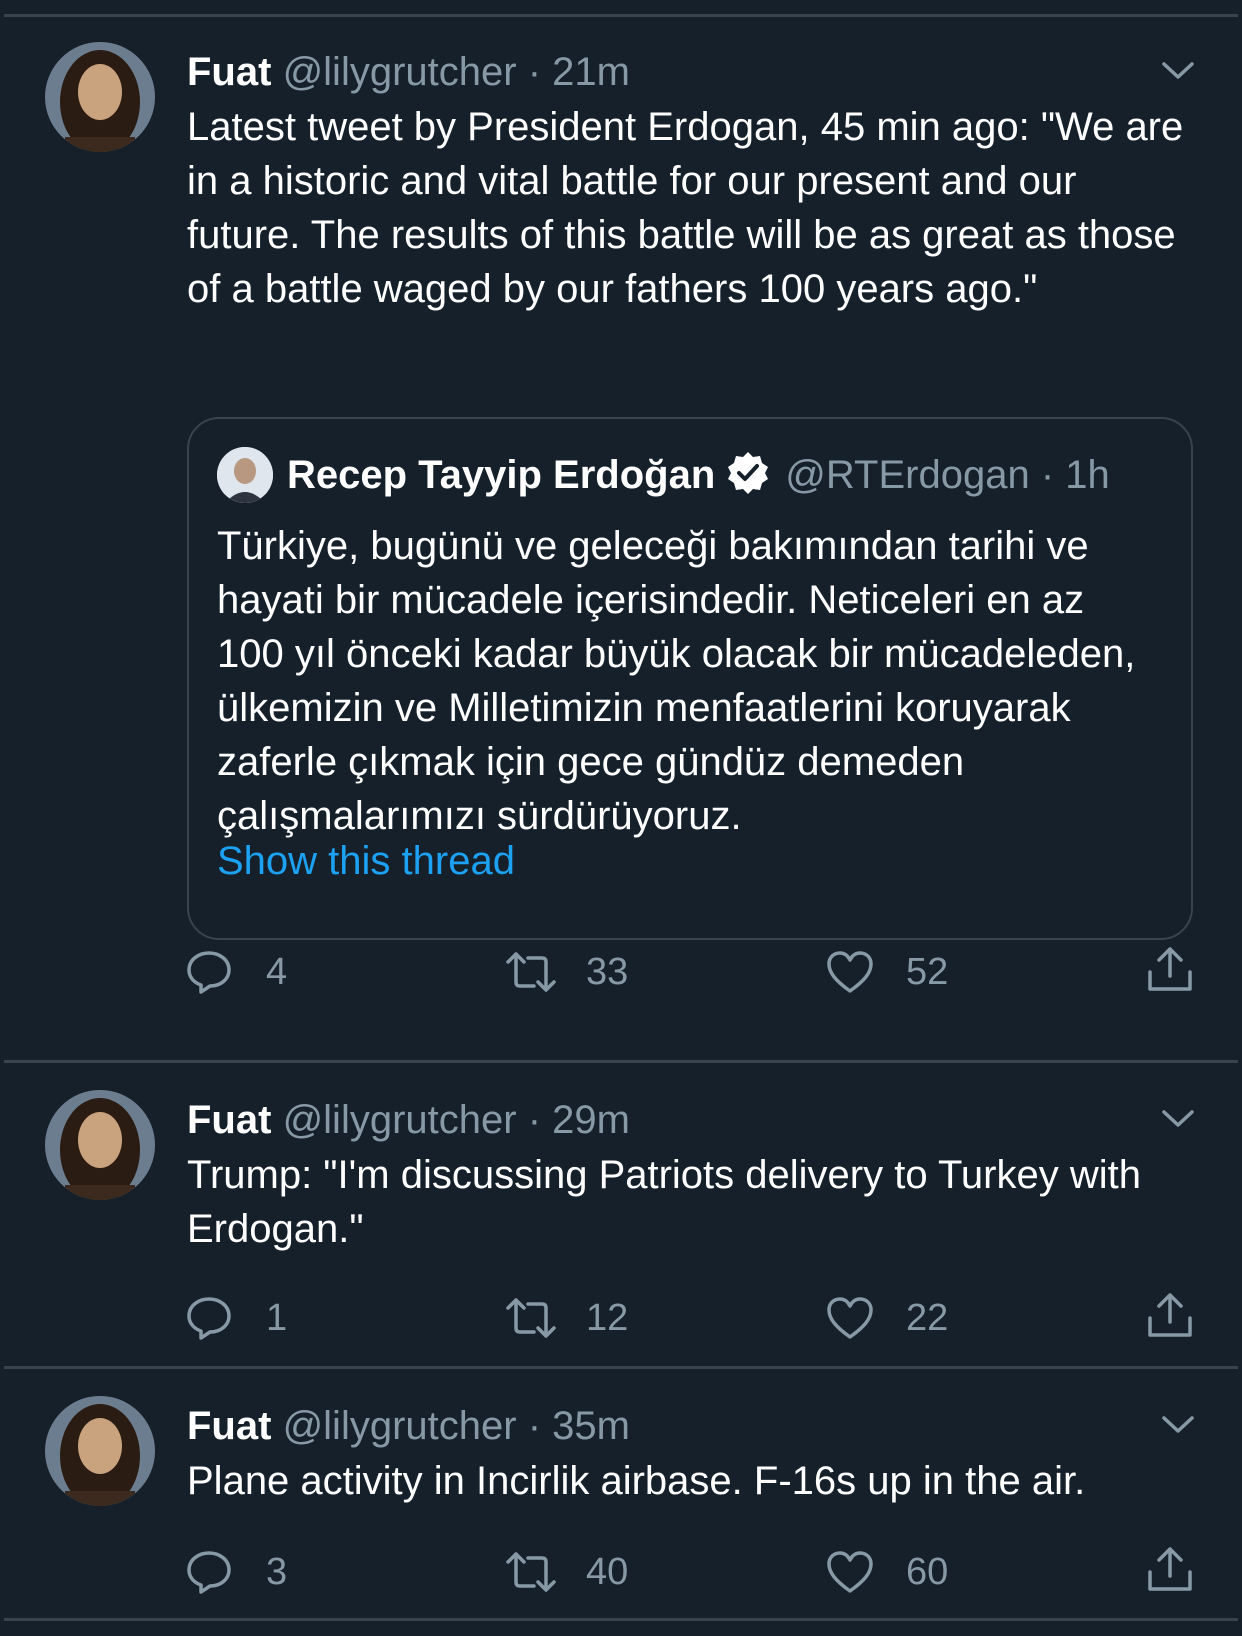  I want to click on tweet-header: Fuat @lilygrutcher · 29m, so click(408, 1120).